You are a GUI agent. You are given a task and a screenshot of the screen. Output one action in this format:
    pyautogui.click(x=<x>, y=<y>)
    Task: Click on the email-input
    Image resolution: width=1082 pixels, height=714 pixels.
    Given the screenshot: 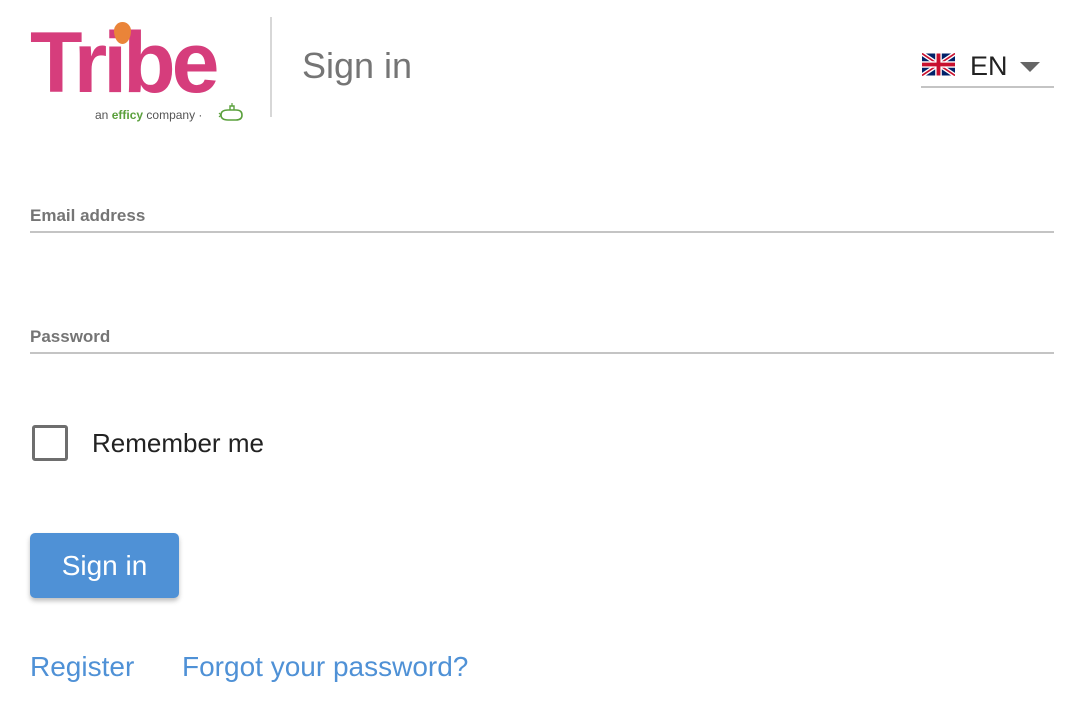 What is the action you would take?
    pyautogui.click(x=544, y=212)
    